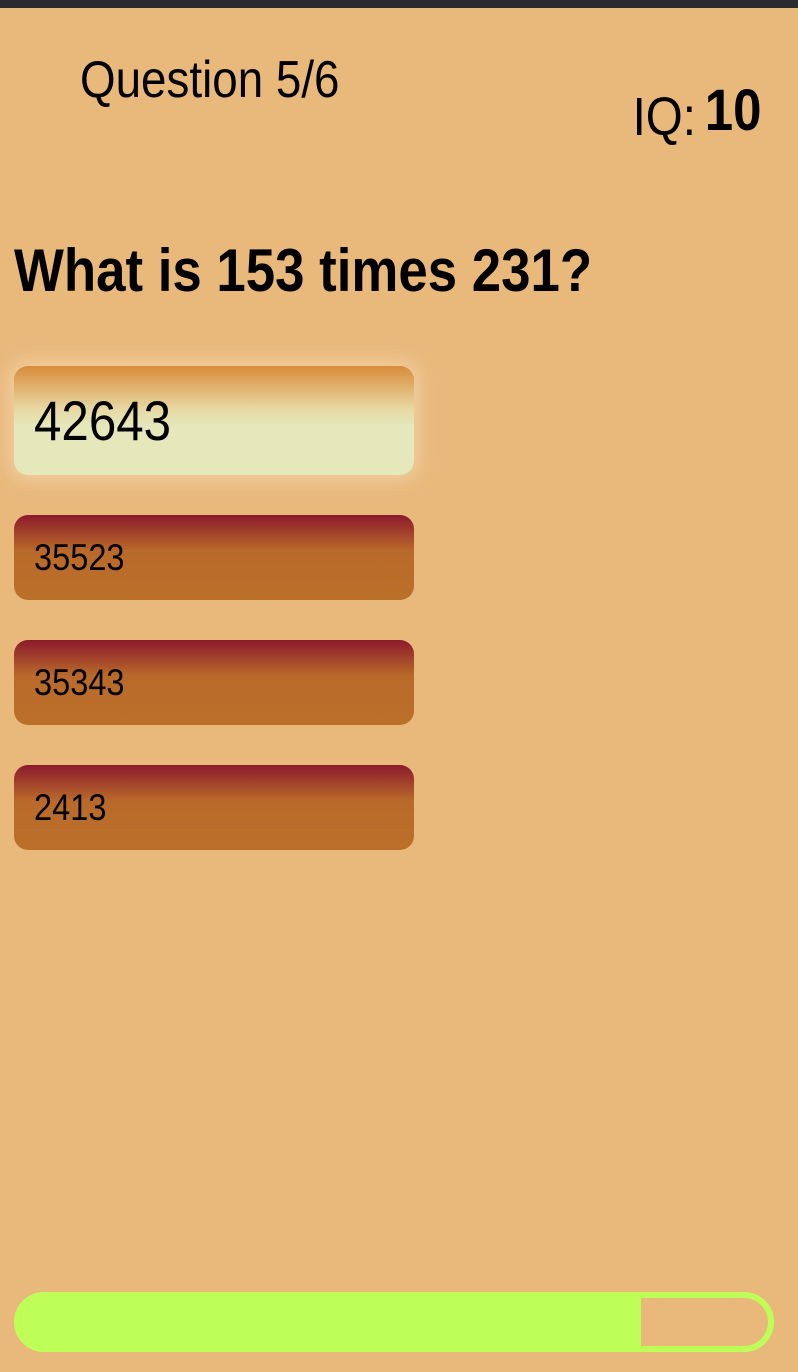 The image size is (798, 1372). Describe the element at coordinates (330, 1322) in the screenshot. I see `progress-fill` at that location.